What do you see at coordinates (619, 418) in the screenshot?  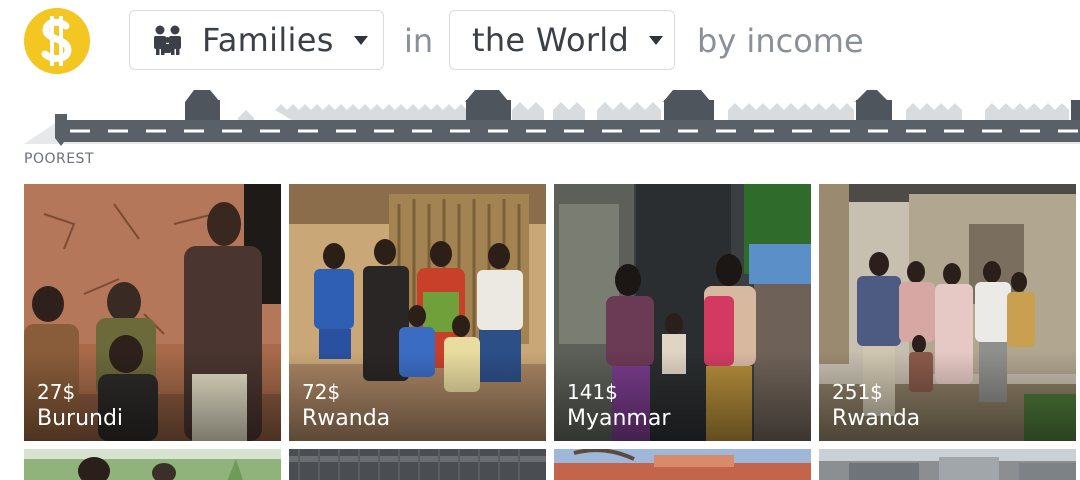 I see `country-label: Myanmar` at bounding box center [619, 418].